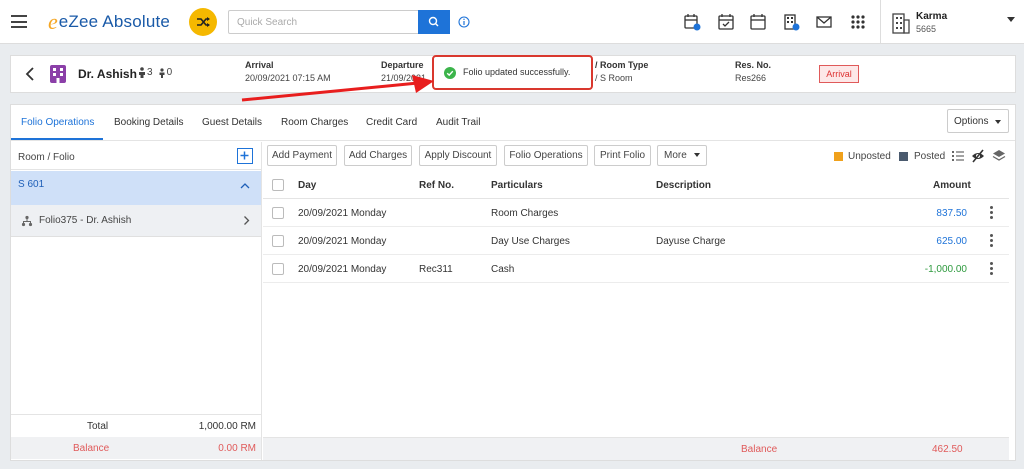  I want to click on row-particulars: Room Charges, so click(525, 213).